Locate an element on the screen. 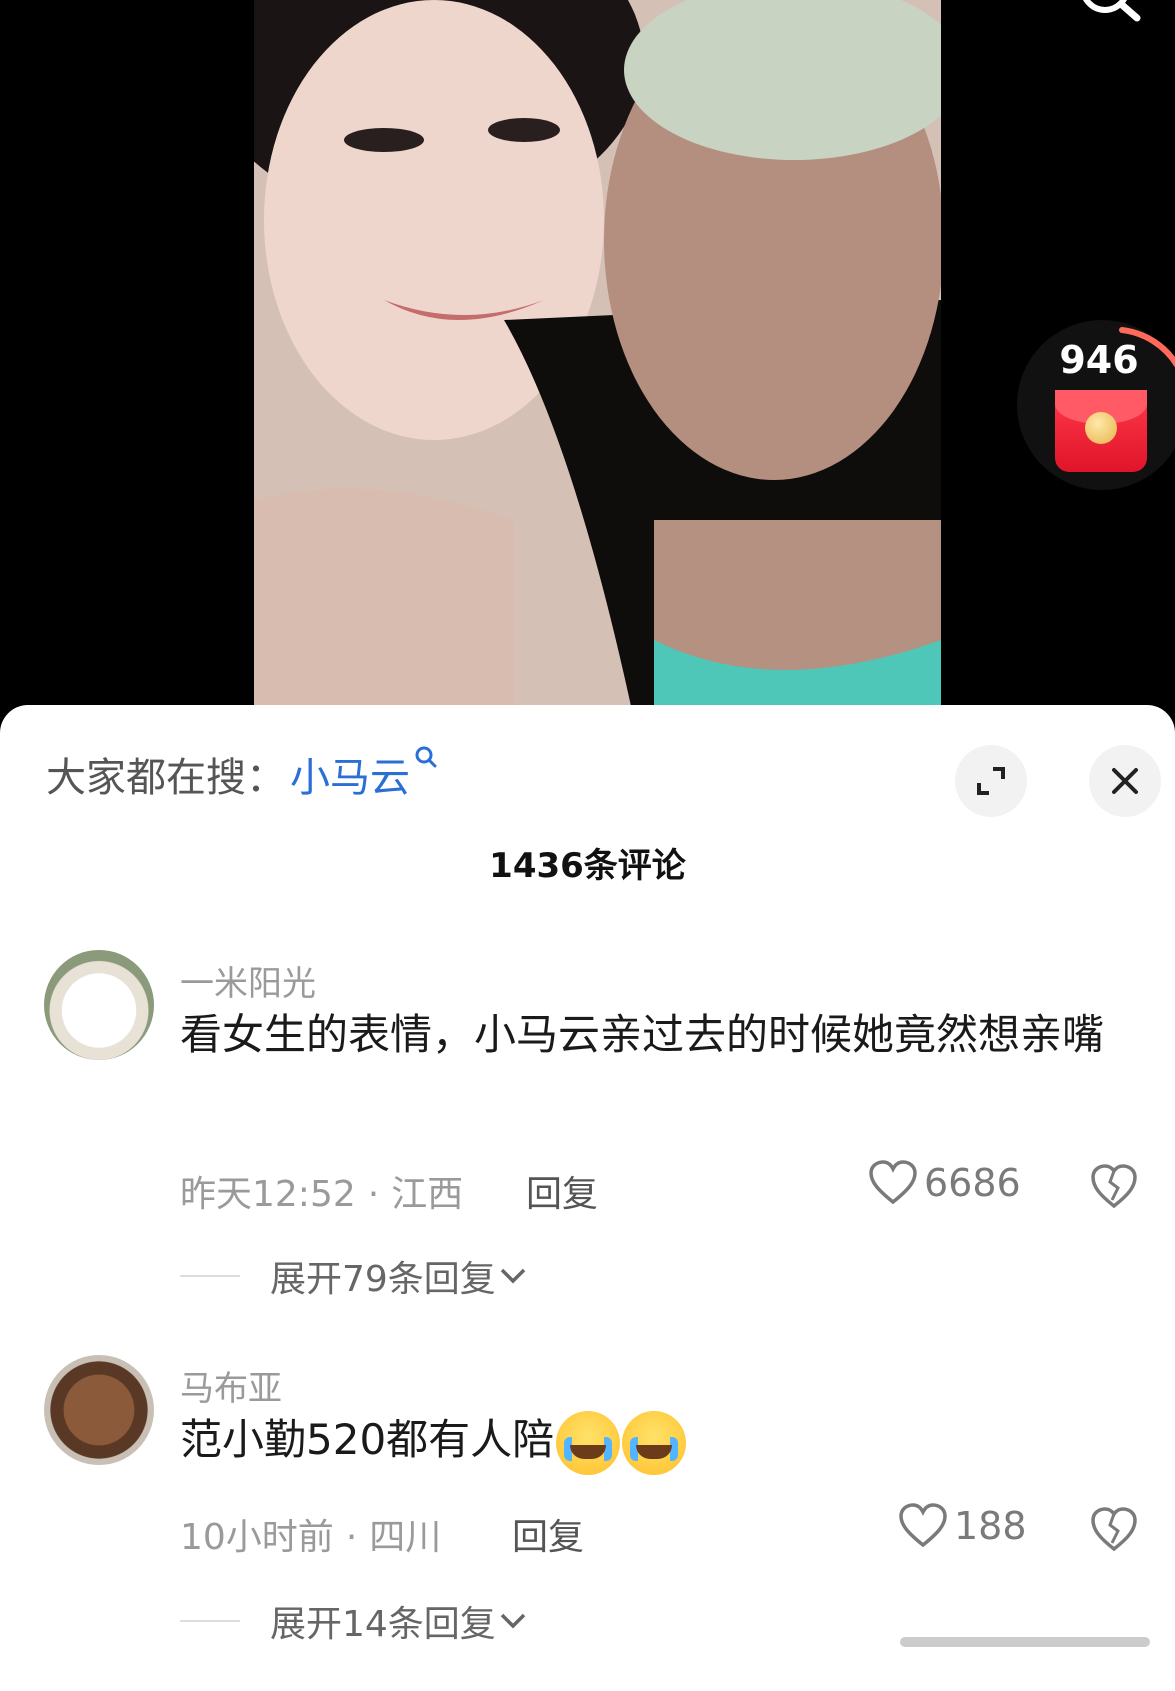  red-envelope-icon is located at coordinates (1101, 431).